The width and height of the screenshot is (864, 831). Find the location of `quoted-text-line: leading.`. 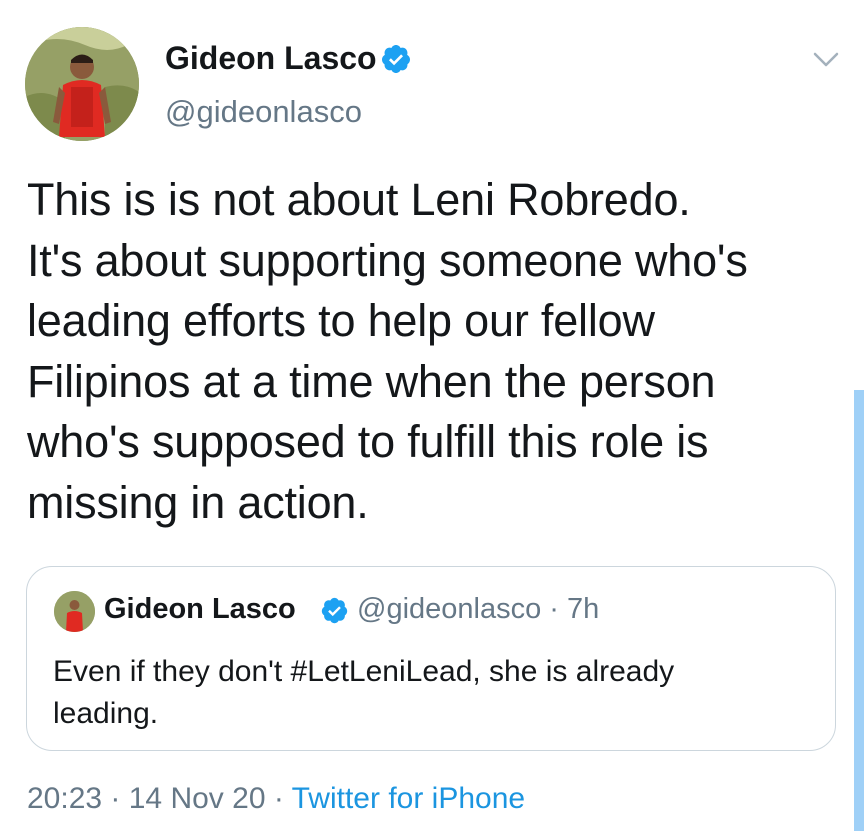

quoted-text-line: leading. is located at coordinates (106, 713).